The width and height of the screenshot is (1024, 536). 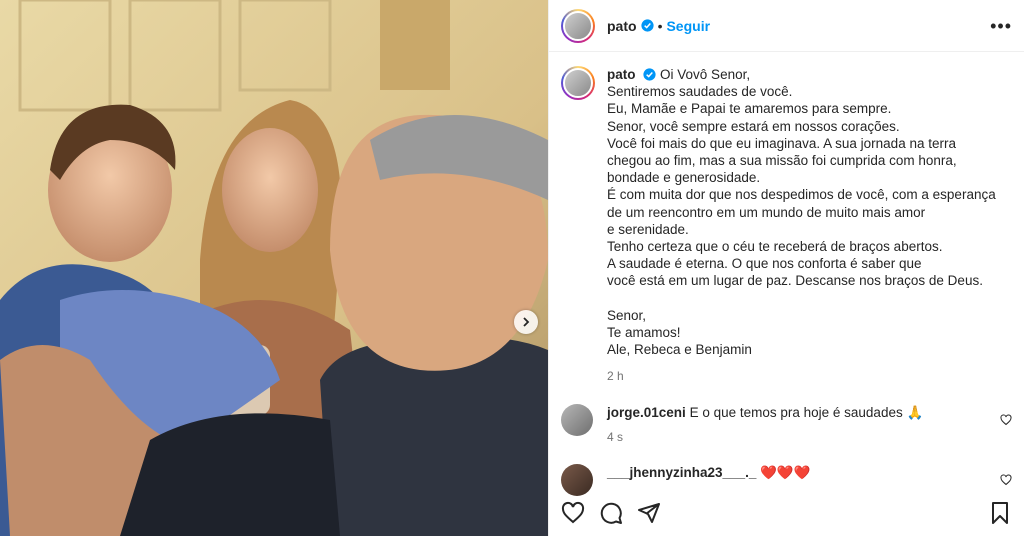 I want to click on caption-line: Oi Vovô Senor,, so click(x=705, y=74).